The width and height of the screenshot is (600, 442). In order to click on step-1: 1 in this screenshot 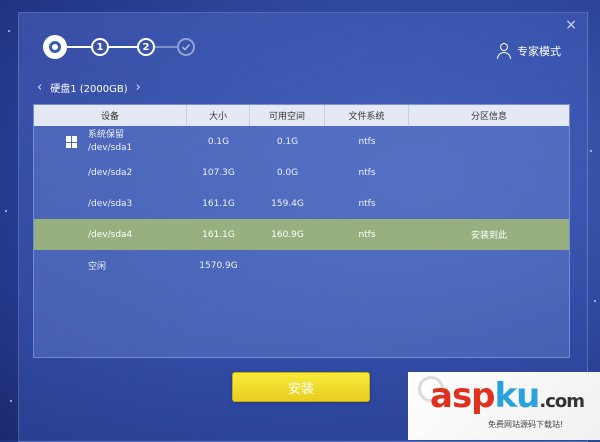, I will do `click(100, 47)`.